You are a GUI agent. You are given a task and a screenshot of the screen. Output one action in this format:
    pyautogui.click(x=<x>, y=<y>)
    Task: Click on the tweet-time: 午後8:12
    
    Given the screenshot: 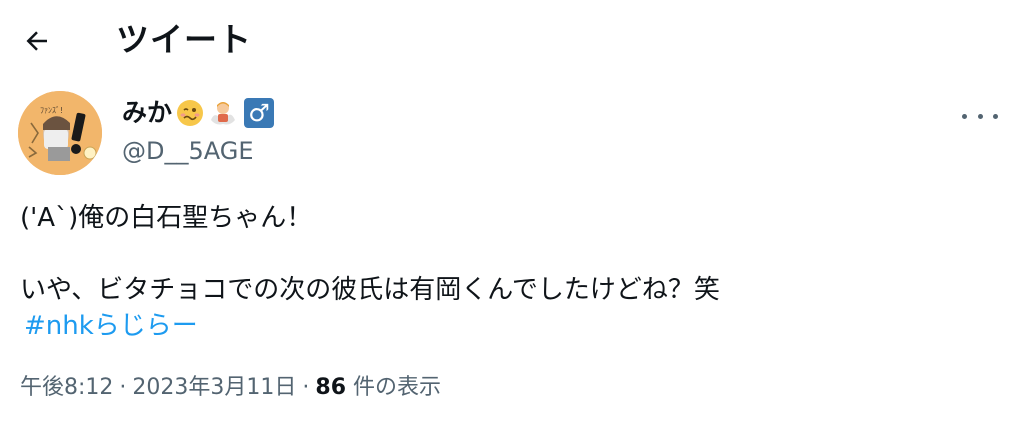 What is the action you would take?
    pyautogui.click(x=67, y=387)
    